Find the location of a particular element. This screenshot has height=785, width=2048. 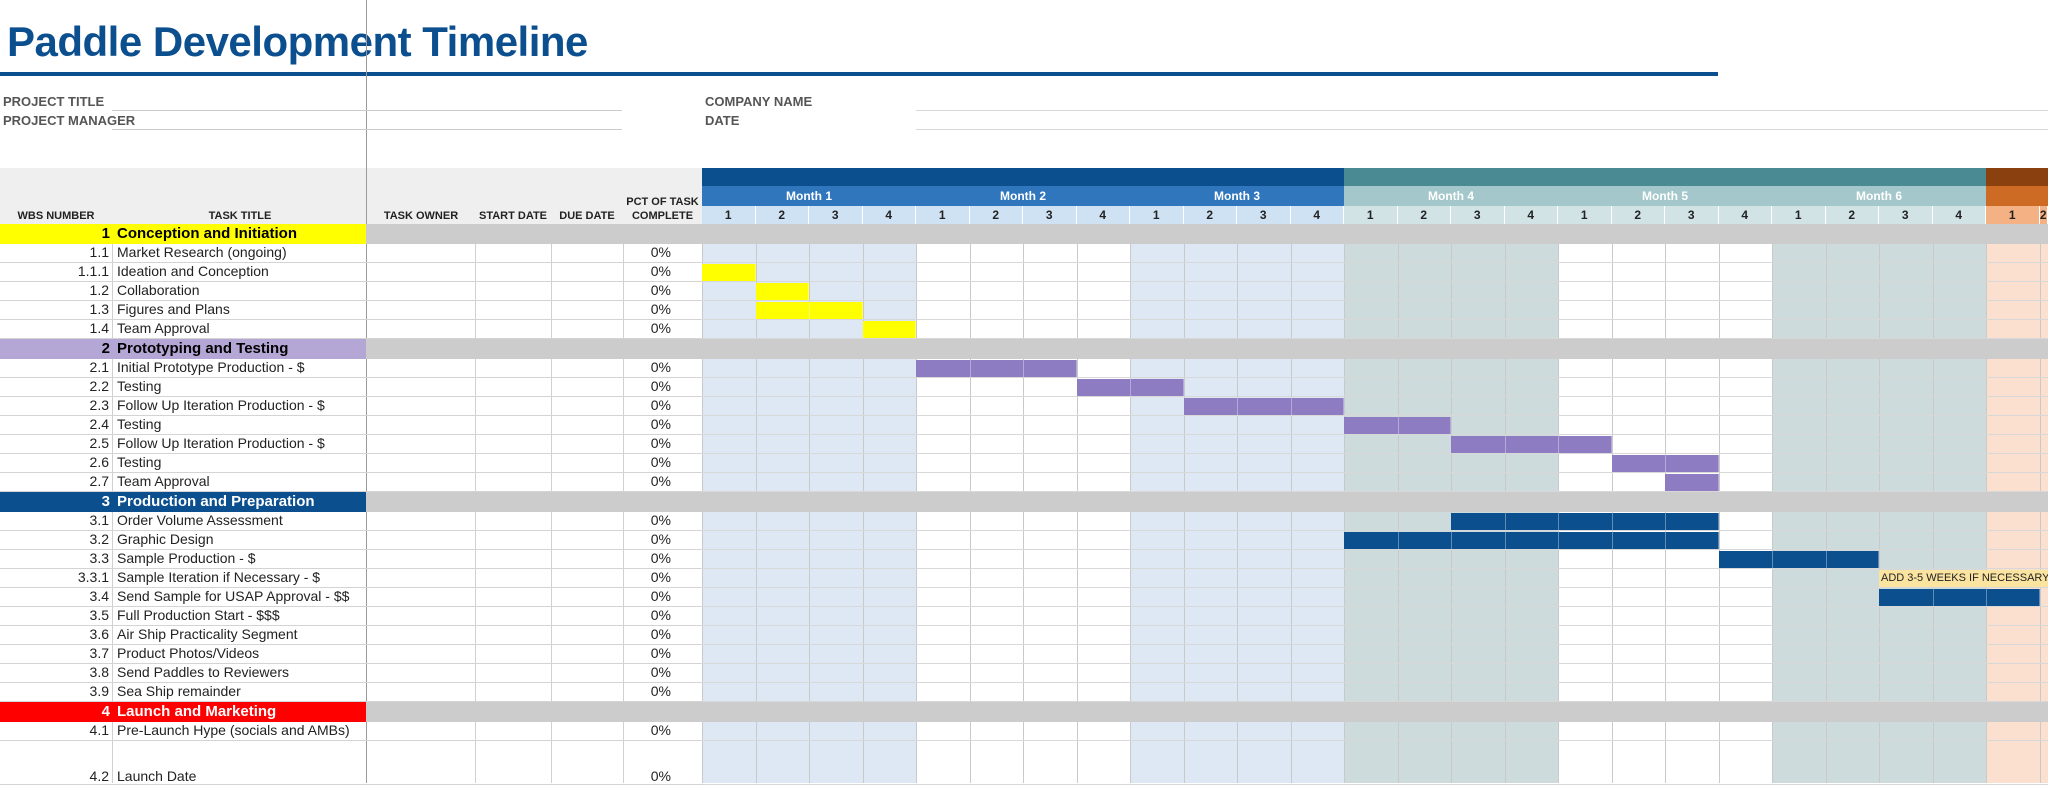

task-row: 4.1Pre-Launch Hype (socials and AMBs)0% is located at coordinates (351, 731).